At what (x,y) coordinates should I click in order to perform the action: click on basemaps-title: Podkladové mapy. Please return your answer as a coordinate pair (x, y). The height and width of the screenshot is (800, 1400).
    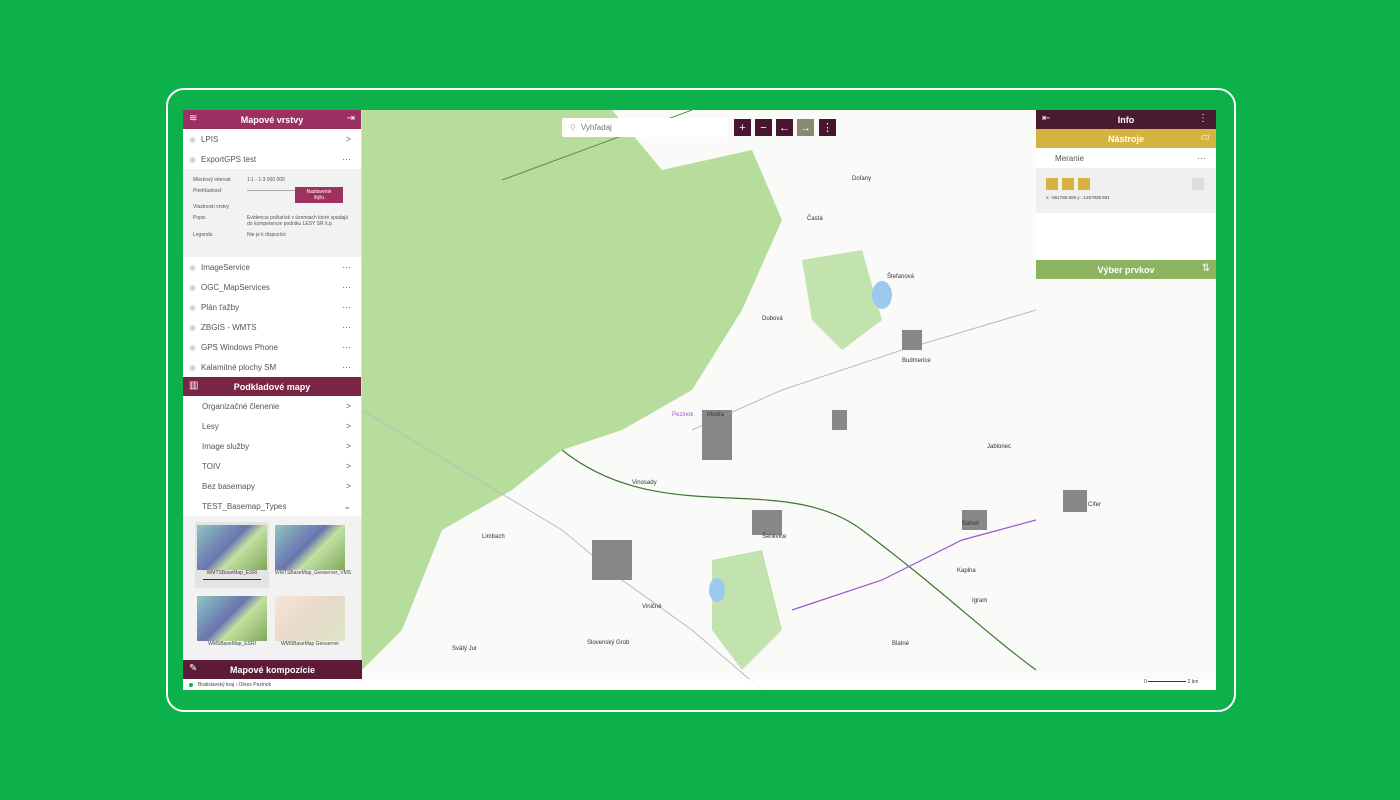
    Looking at the image, I should click on (272, 386).